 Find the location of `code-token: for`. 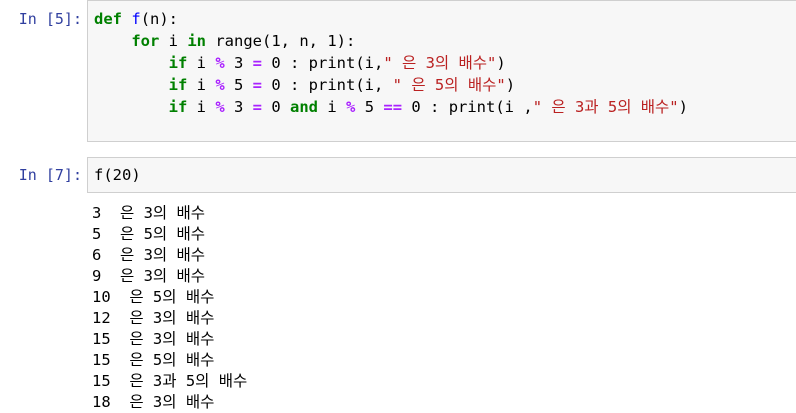

code-token: for is located at coordinates (145, 41).